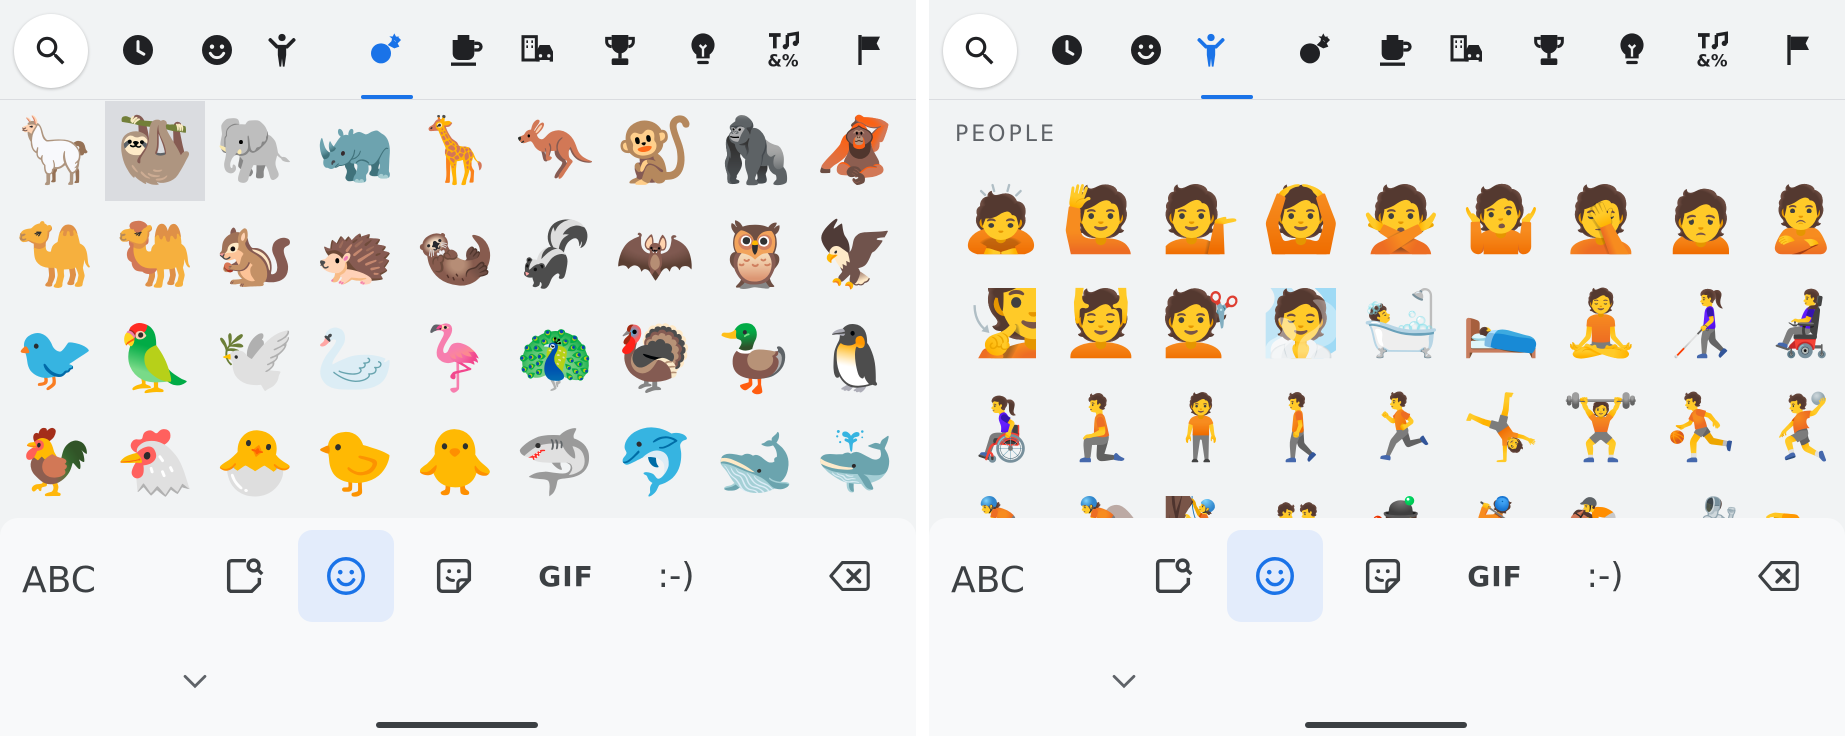  What do you see at coordinates (455, 463) in the screenshot?
I see `emoji-cell: 🐥` at bounding box center [455, 463].